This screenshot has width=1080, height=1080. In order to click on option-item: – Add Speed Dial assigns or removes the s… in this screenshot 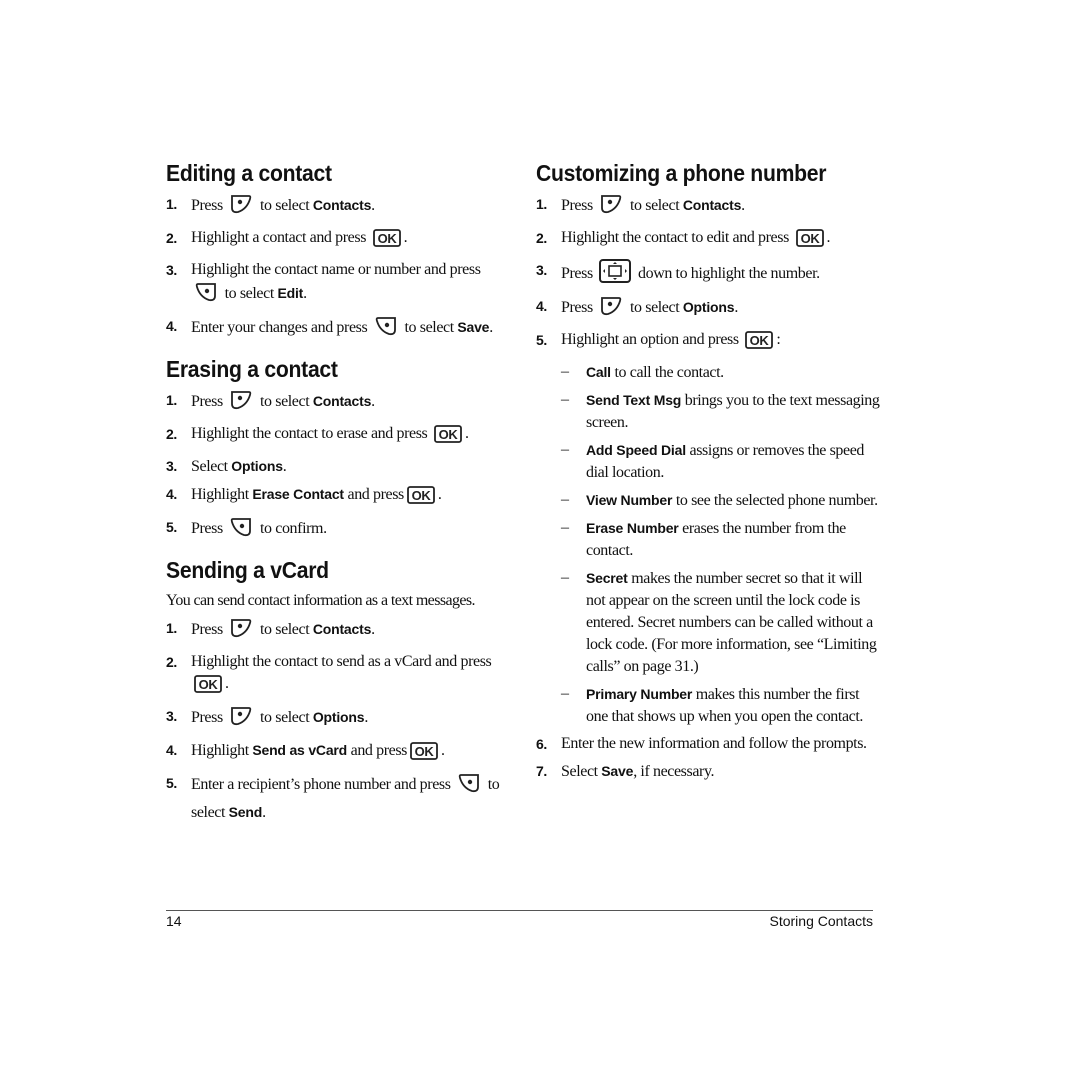, I will do `click(721, 461)`.